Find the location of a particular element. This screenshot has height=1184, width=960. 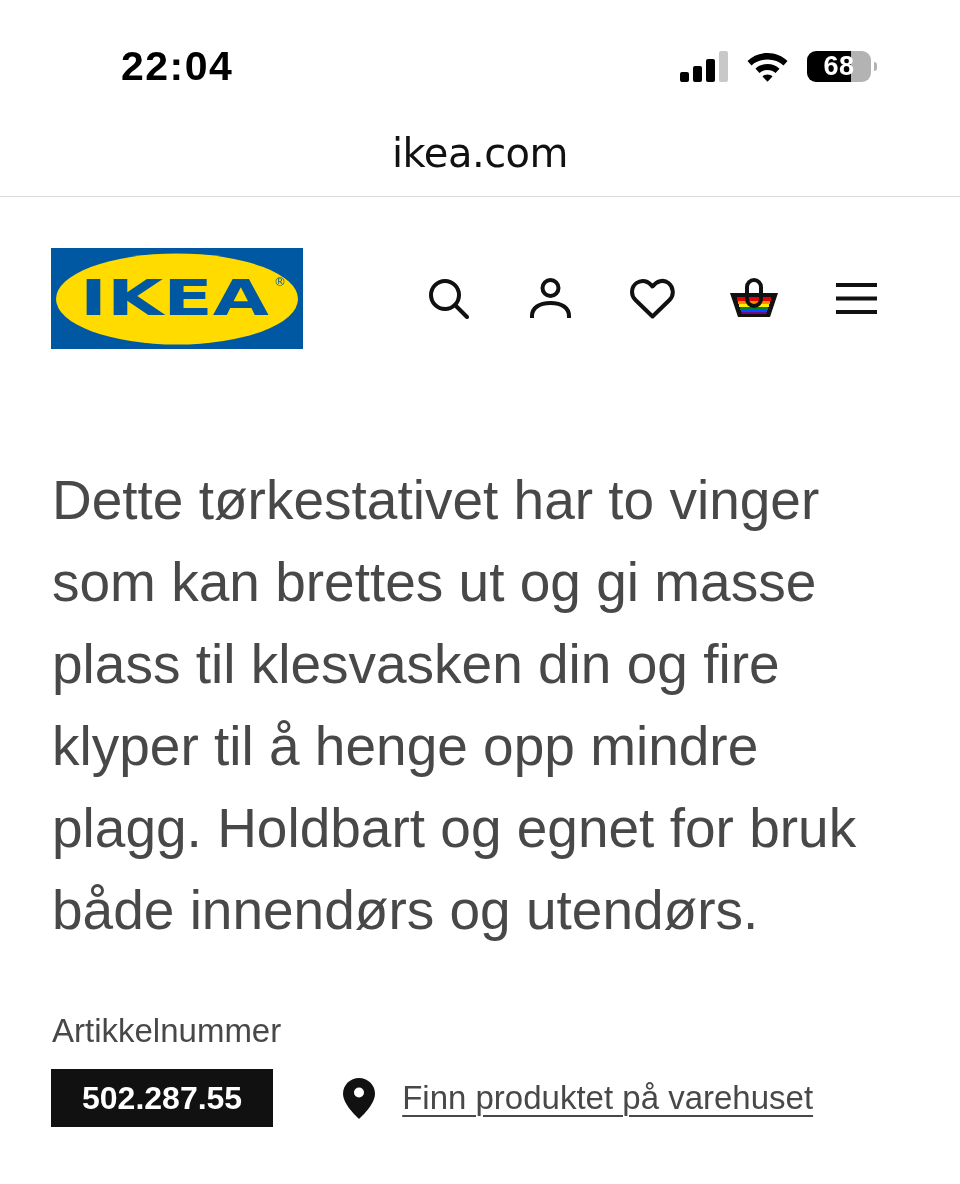

signal-icon is located at coordinates (704, 66).